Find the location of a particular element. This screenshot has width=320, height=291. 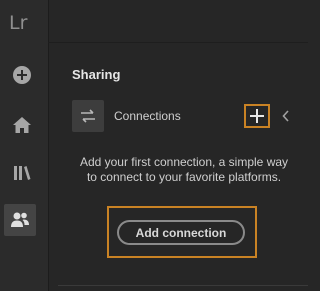

add-connection-highlight: Add connection is located at coordinates (182, 232).